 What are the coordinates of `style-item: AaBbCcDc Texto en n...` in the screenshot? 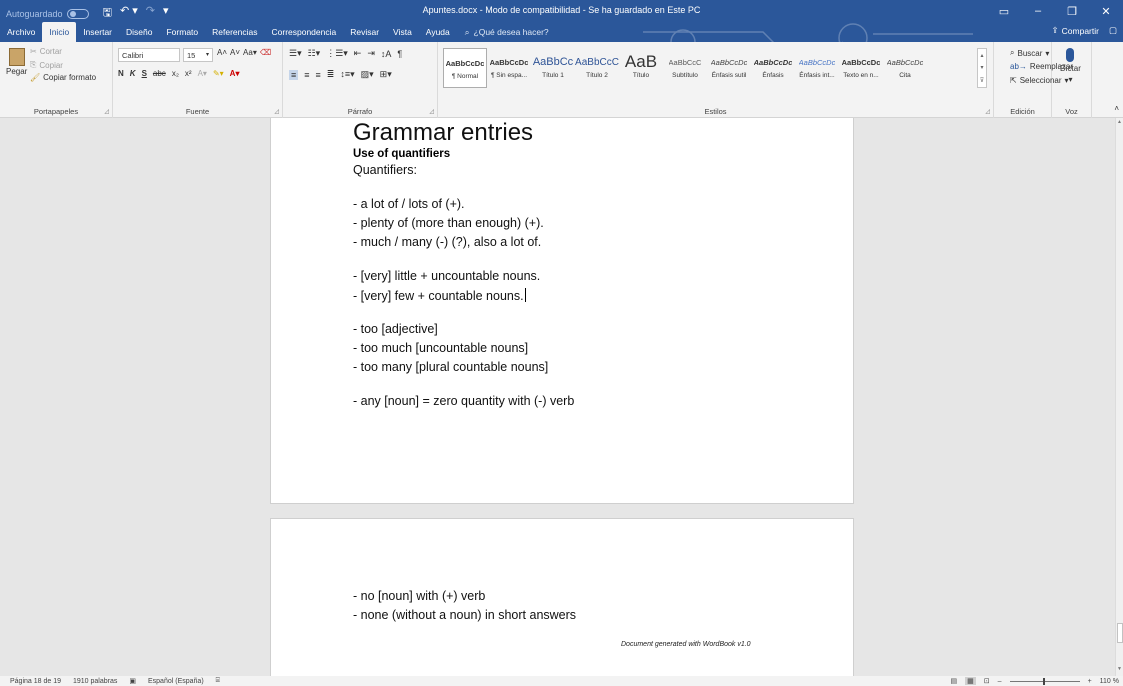 It's located at (861, 68).